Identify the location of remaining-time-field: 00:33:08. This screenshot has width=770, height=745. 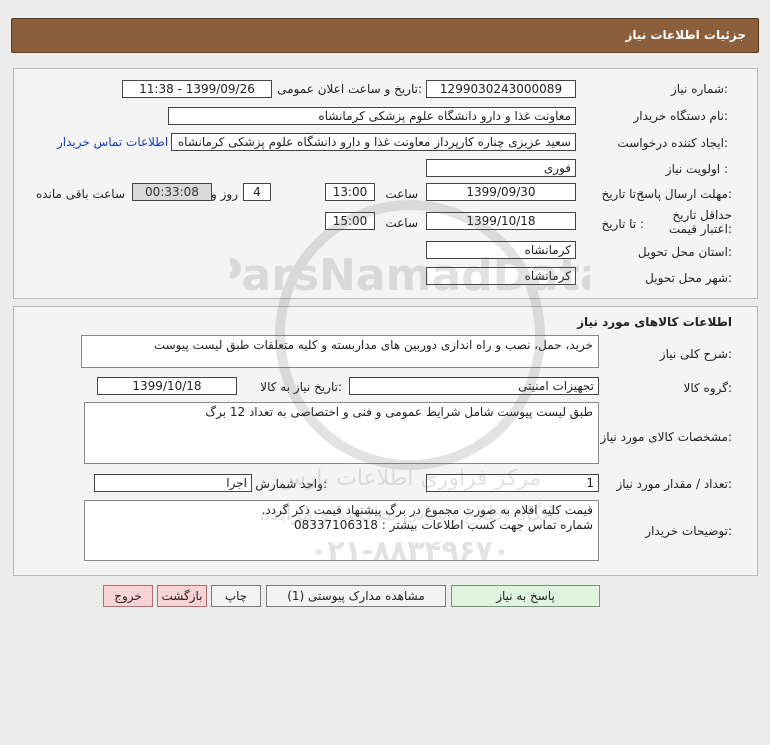
(172, 192).